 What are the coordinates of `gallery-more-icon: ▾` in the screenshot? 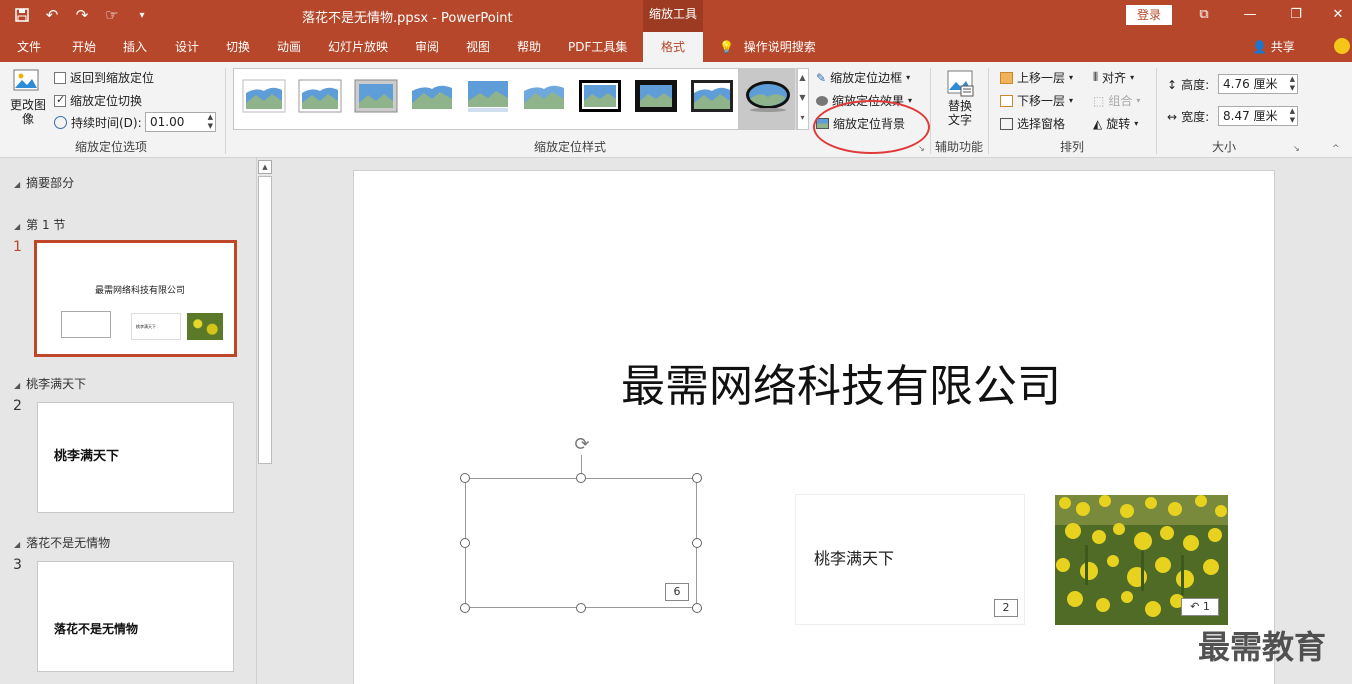 It's located at (802, 118).